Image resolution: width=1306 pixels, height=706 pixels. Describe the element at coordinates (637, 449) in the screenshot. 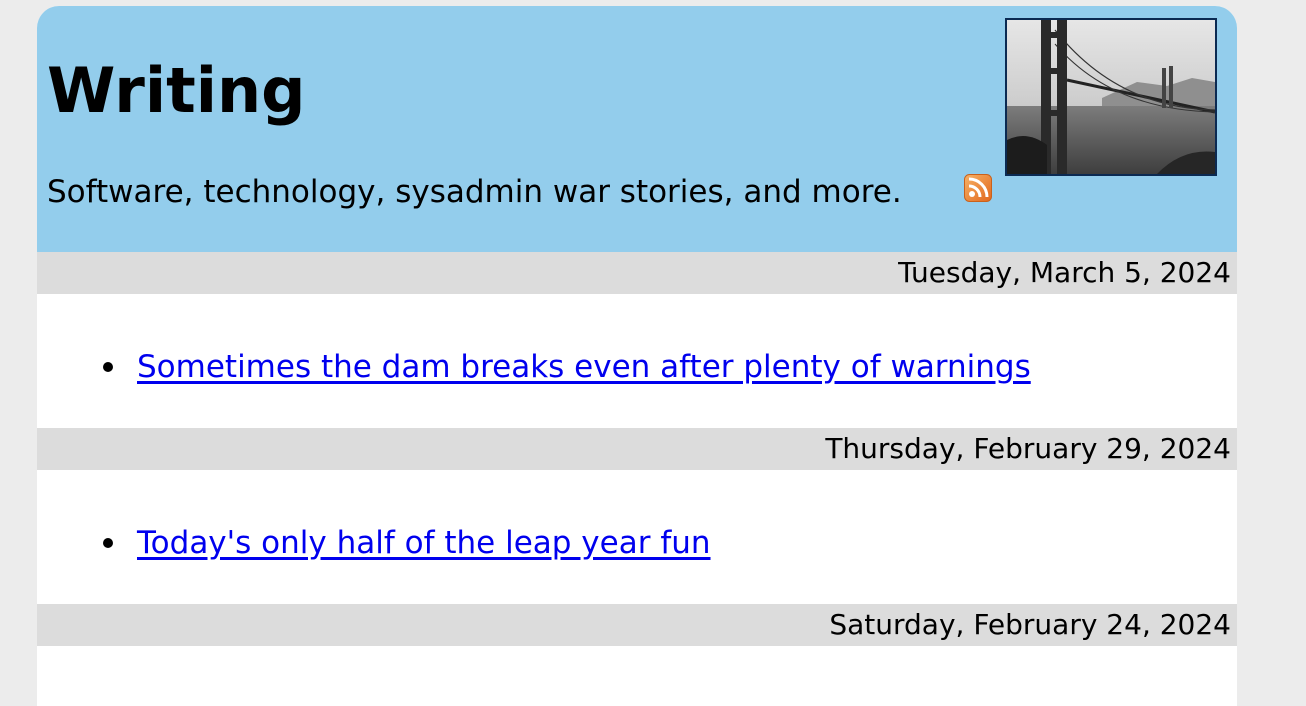

I see `date-header: Thursday, February 29, 2024` at that location.